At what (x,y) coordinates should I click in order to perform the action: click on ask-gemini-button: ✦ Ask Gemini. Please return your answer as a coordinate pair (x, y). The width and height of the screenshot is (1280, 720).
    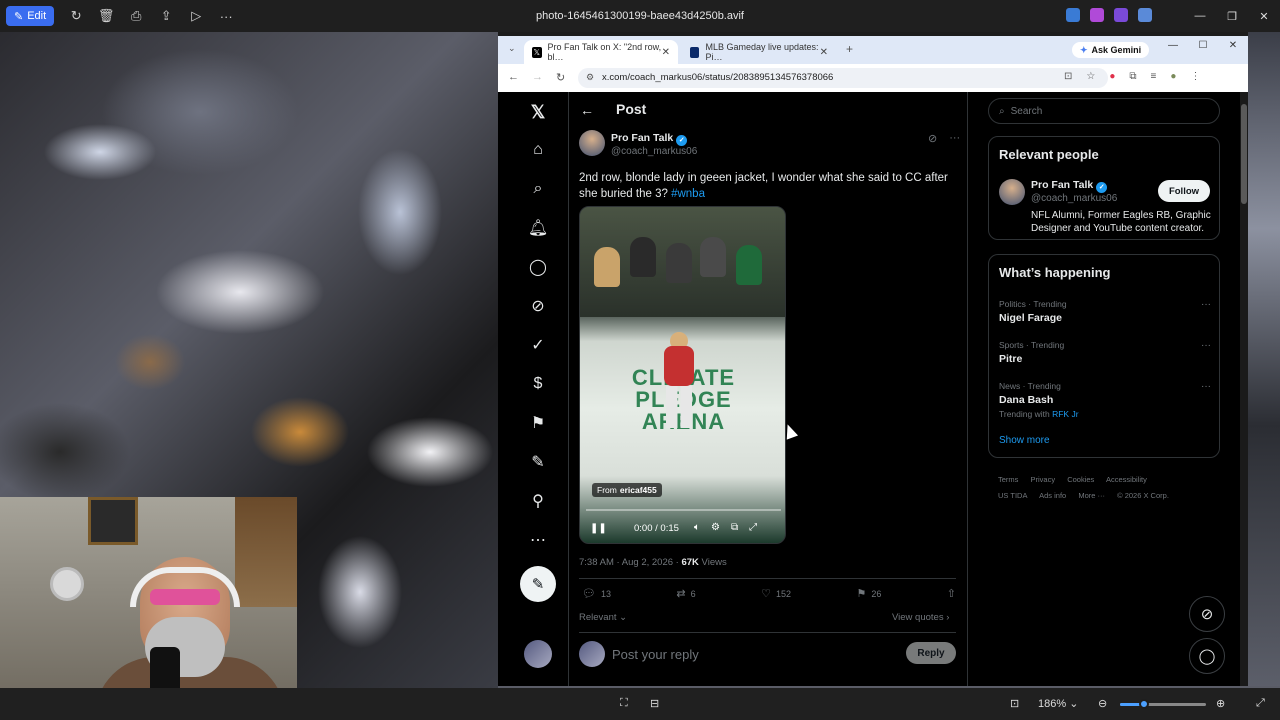
    Looking at the image, I should click on (1111, 50).